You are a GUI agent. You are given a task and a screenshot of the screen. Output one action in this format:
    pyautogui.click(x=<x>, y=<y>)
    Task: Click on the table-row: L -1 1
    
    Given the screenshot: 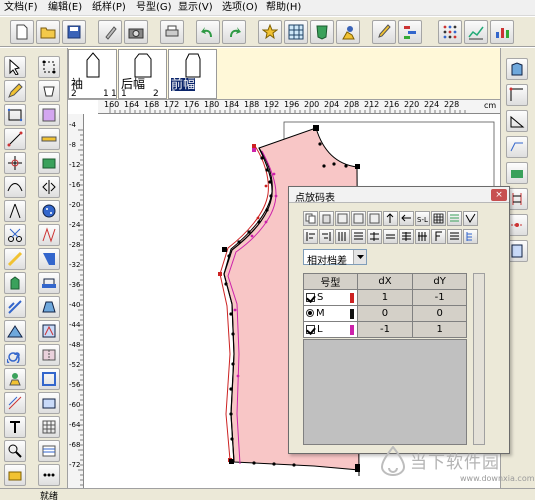 What is the action you would take?
    pyautogui.click(x=385, y=329)
    